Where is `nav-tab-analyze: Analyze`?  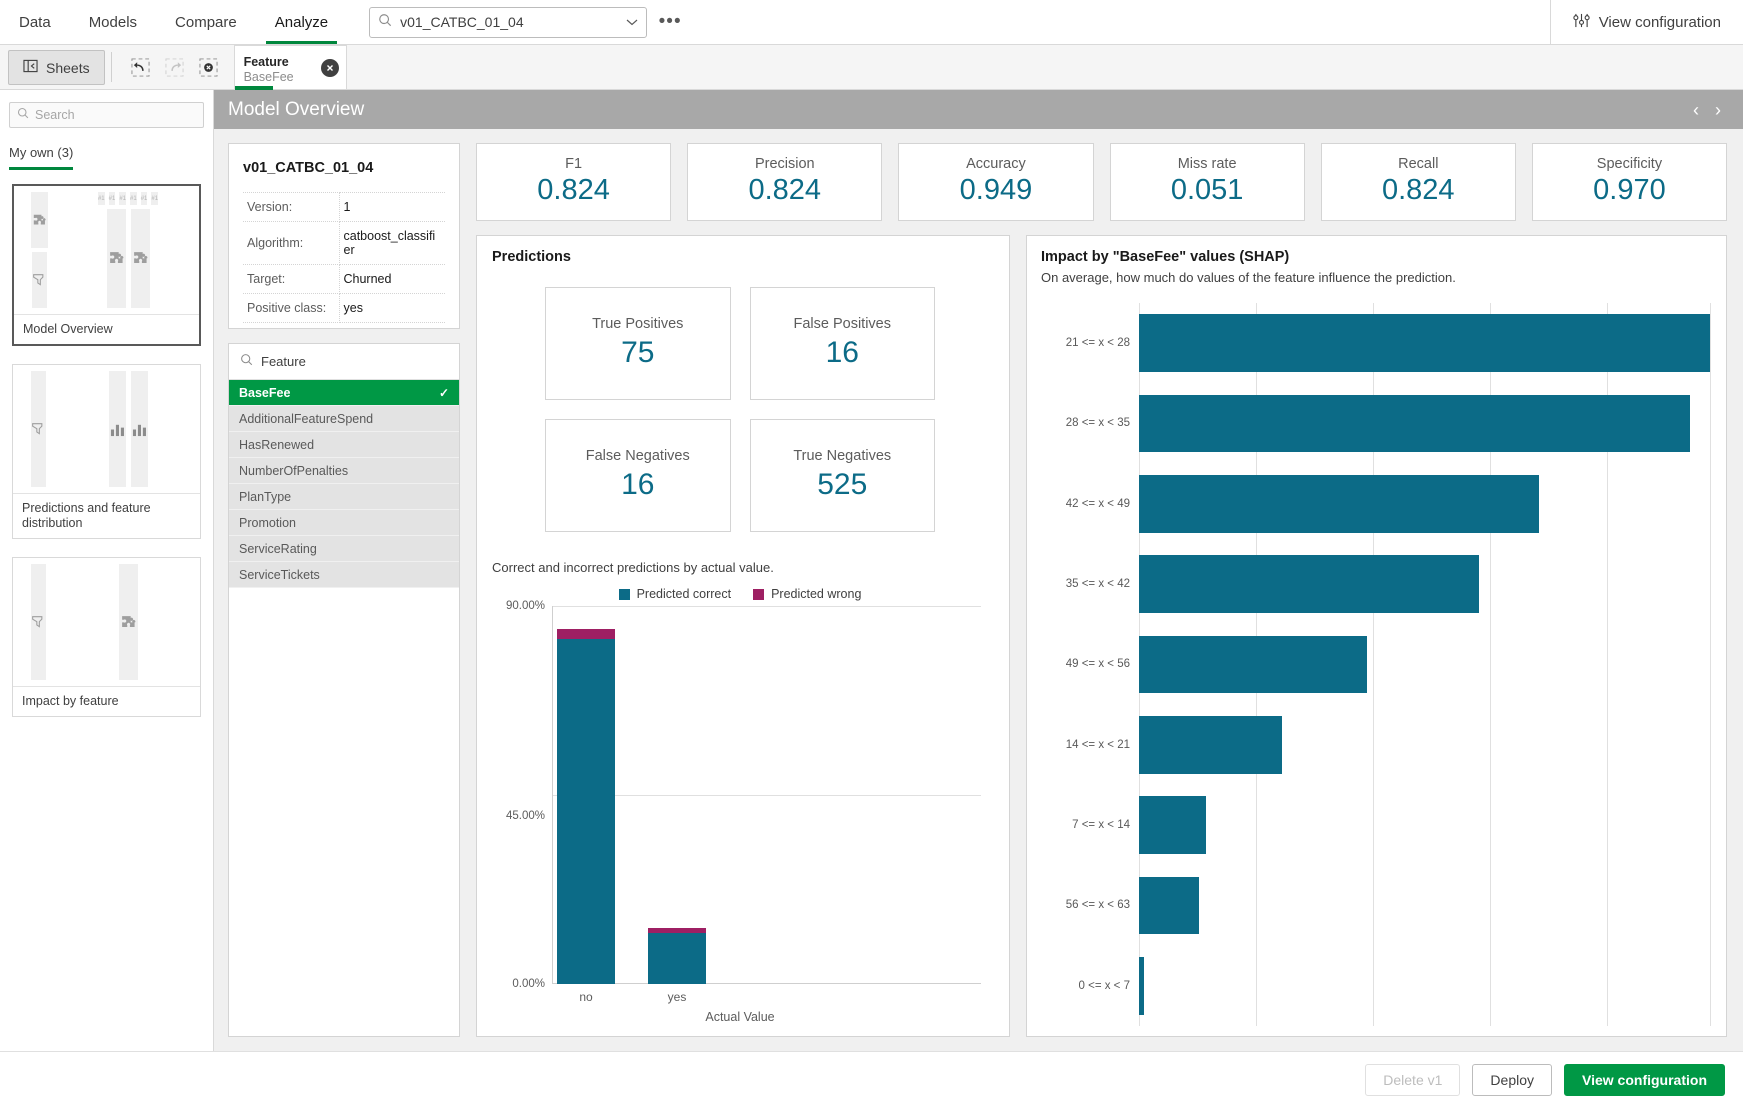
nav-tab-analyze: Analyze is located at coordinates (301, 22).